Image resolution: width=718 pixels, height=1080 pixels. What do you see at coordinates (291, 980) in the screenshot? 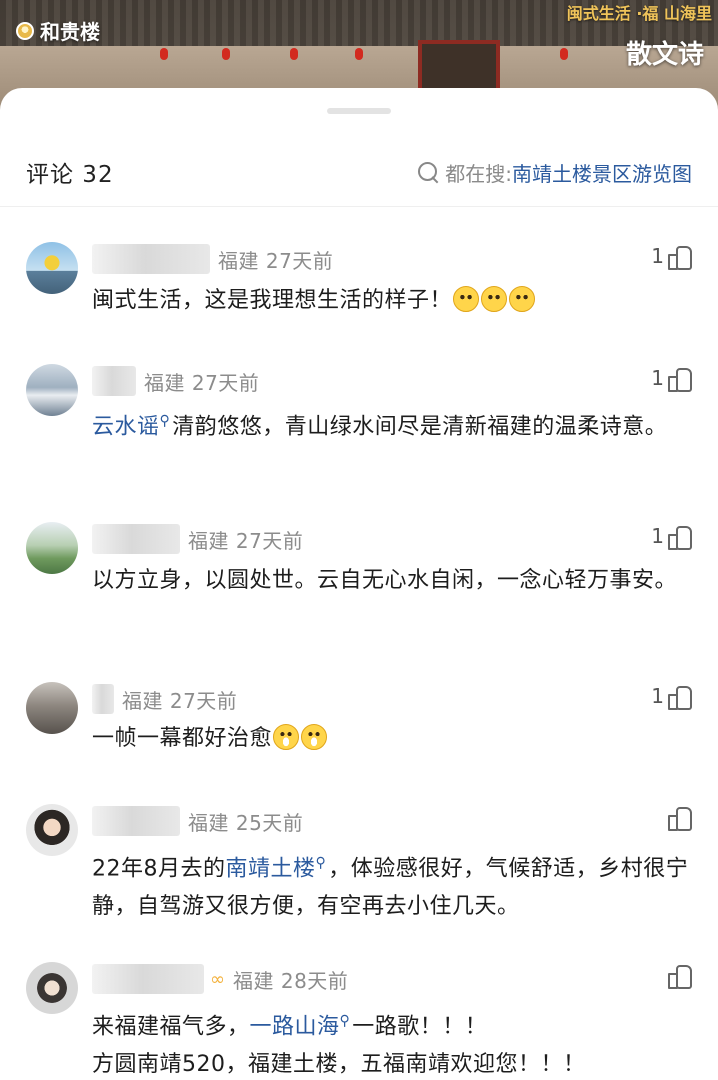
I see `comment-meta: 福建 28天前` at bounding box center [291, 980].